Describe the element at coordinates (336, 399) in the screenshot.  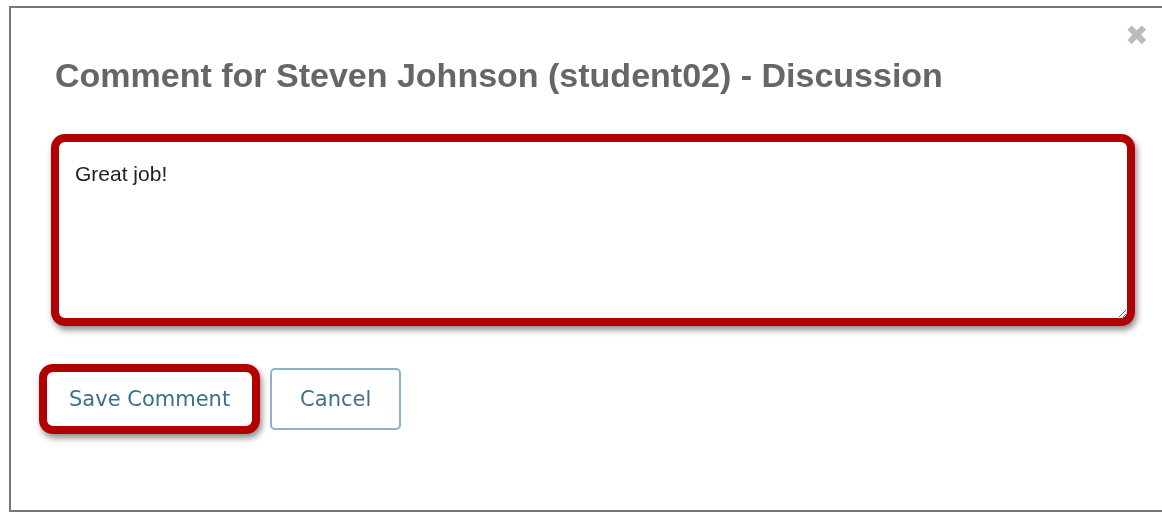
I see `cancel-button: Cancel` at that location.